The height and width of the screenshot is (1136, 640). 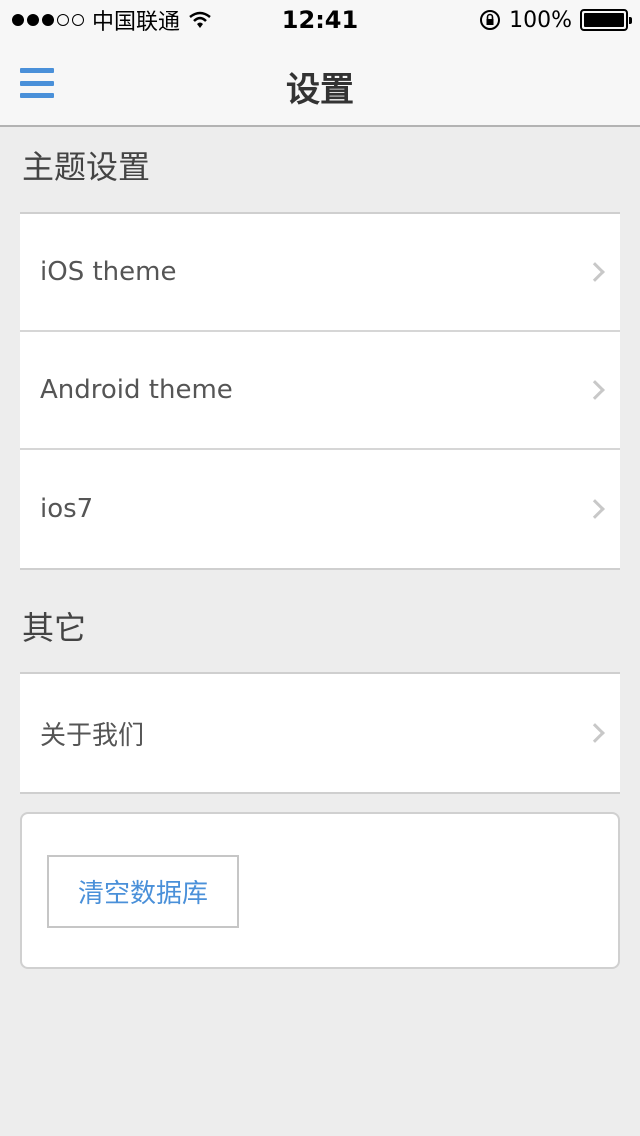 I want to click on list-item-label: ios7, so click(x=67, y=509).